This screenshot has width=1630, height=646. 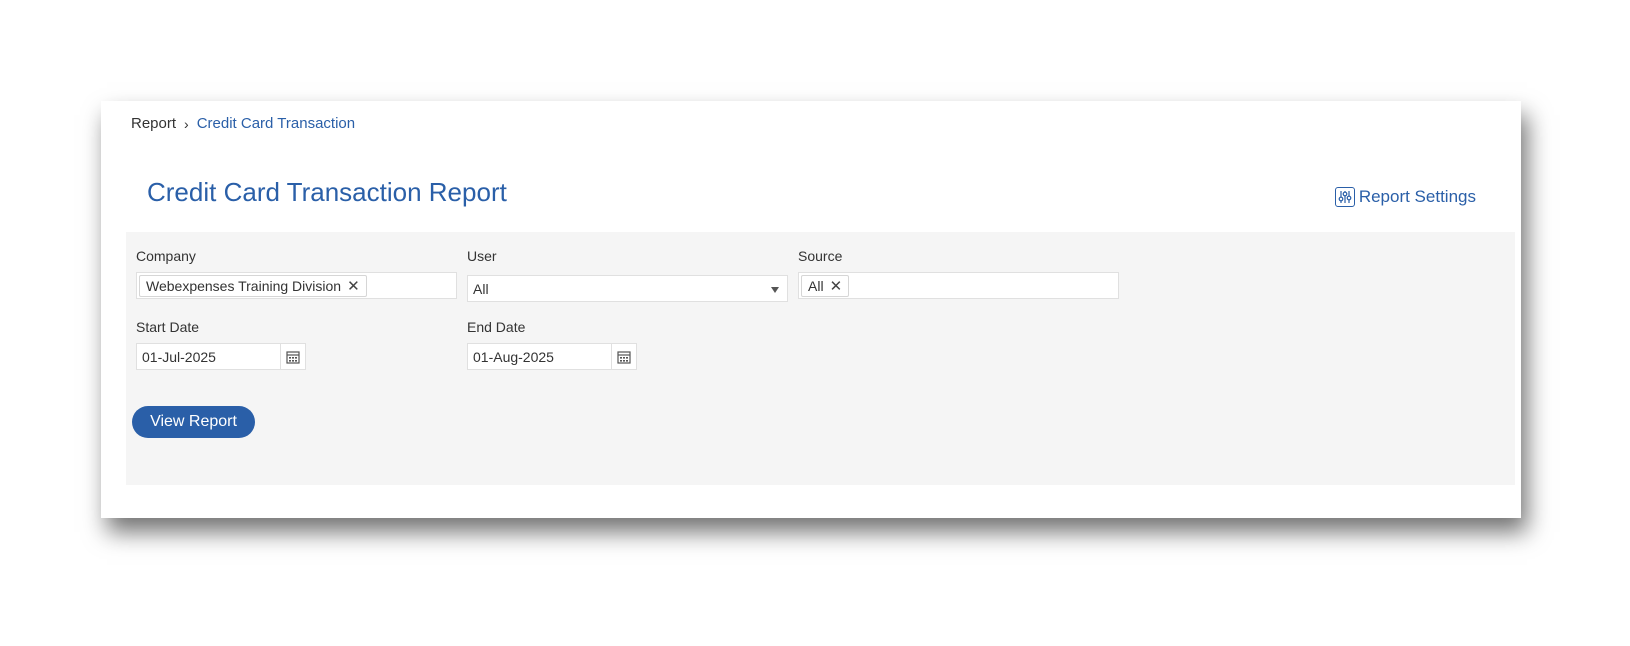 What do you see at coordinates (353, 286) in the screenshot?
I see `remove-company-chip-icon: ✕` at bounding box center [353, 286].